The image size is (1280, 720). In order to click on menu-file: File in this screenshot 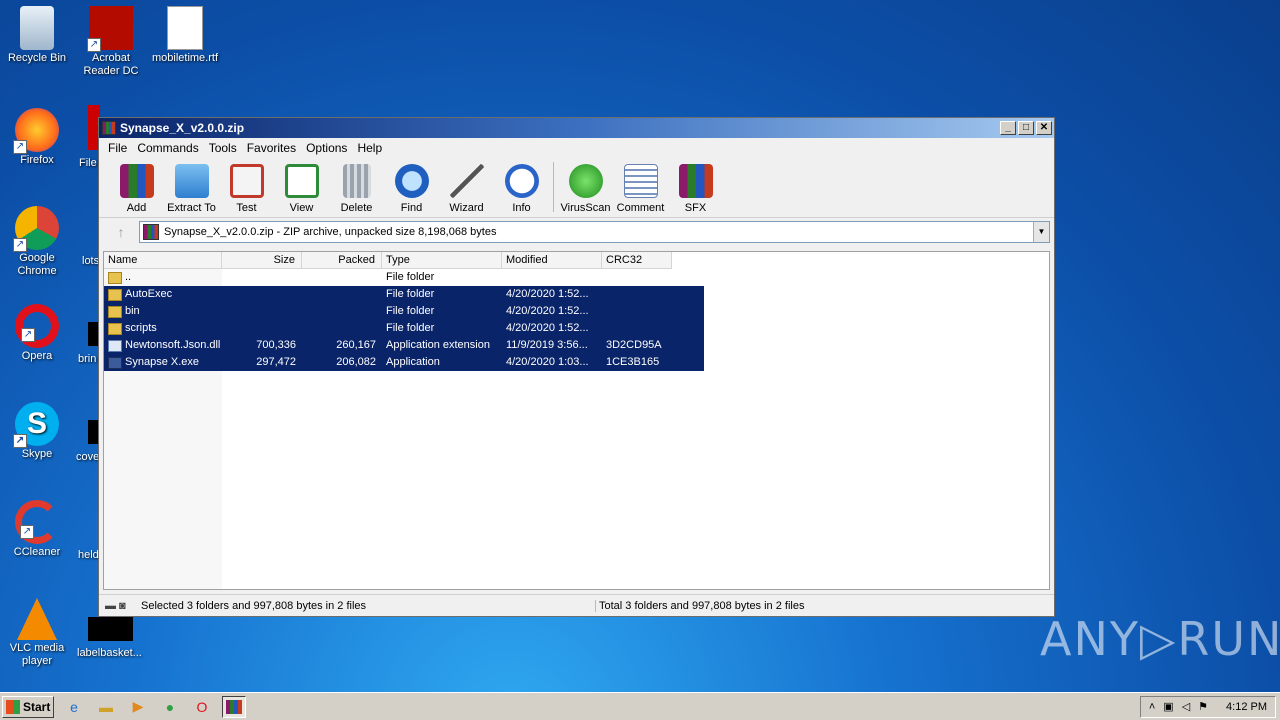, I will do `click(117, 148)`.